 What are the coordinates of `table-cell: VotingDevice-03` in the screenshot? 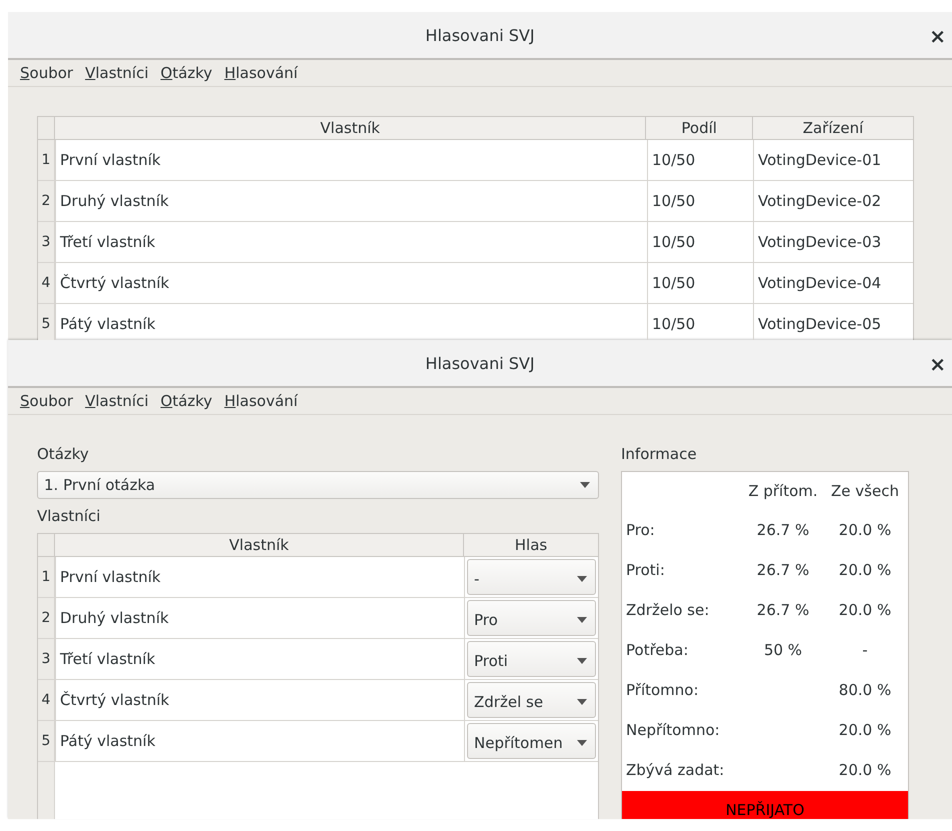 It's located at (833, 242).